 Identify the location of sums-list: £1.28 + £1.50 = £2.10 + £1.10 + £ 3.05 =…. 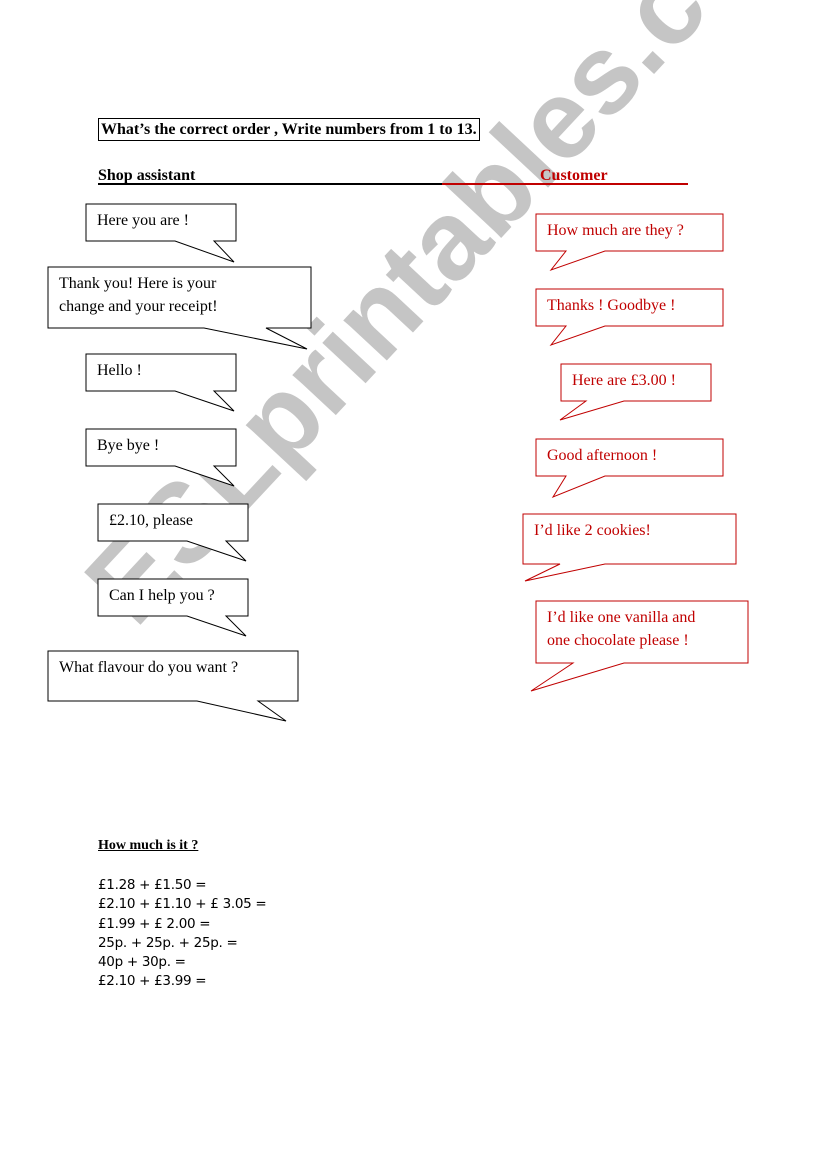
(182, 934).